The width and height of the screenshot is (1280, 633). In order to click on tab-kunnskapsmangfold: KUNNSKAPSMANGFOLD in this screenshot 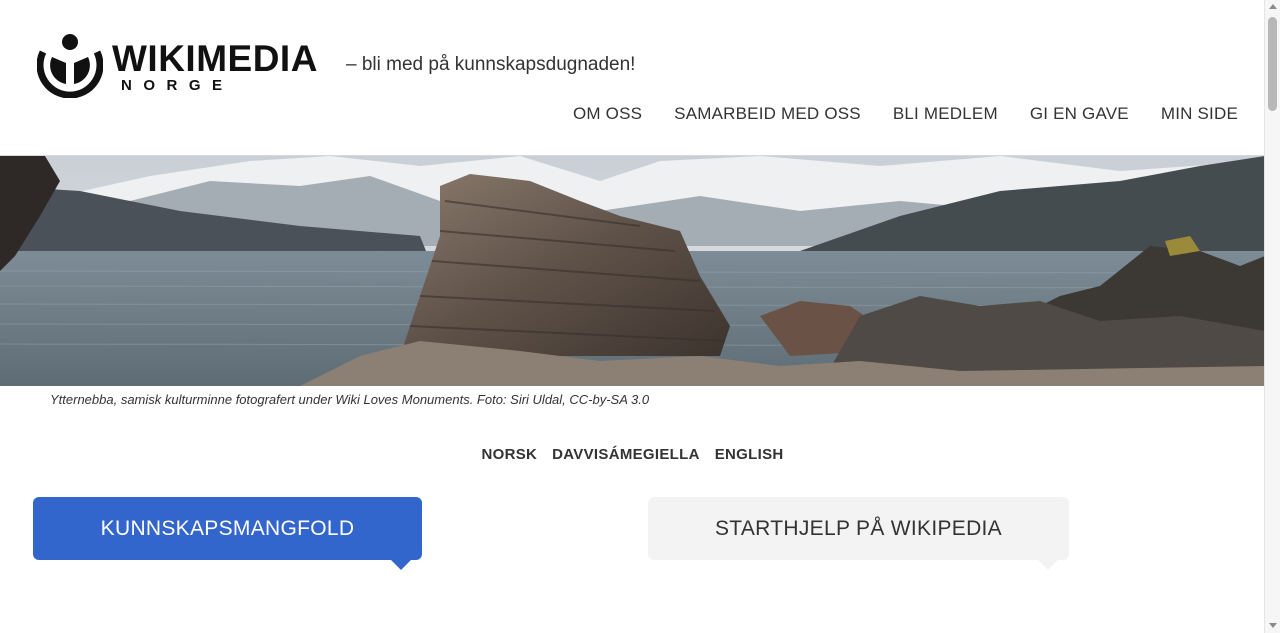, I will do `click(227, 533)`.